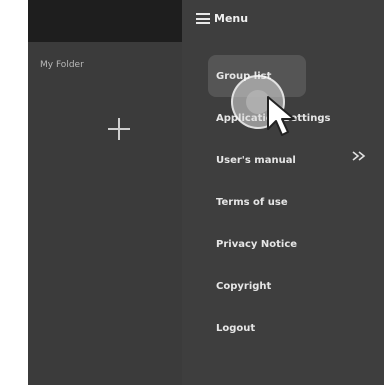 This screenshot has height=385, width=385. Describe the element at coordinates (236, 328) in the screenshot. I see `menu-item-label: Logout` at that location.